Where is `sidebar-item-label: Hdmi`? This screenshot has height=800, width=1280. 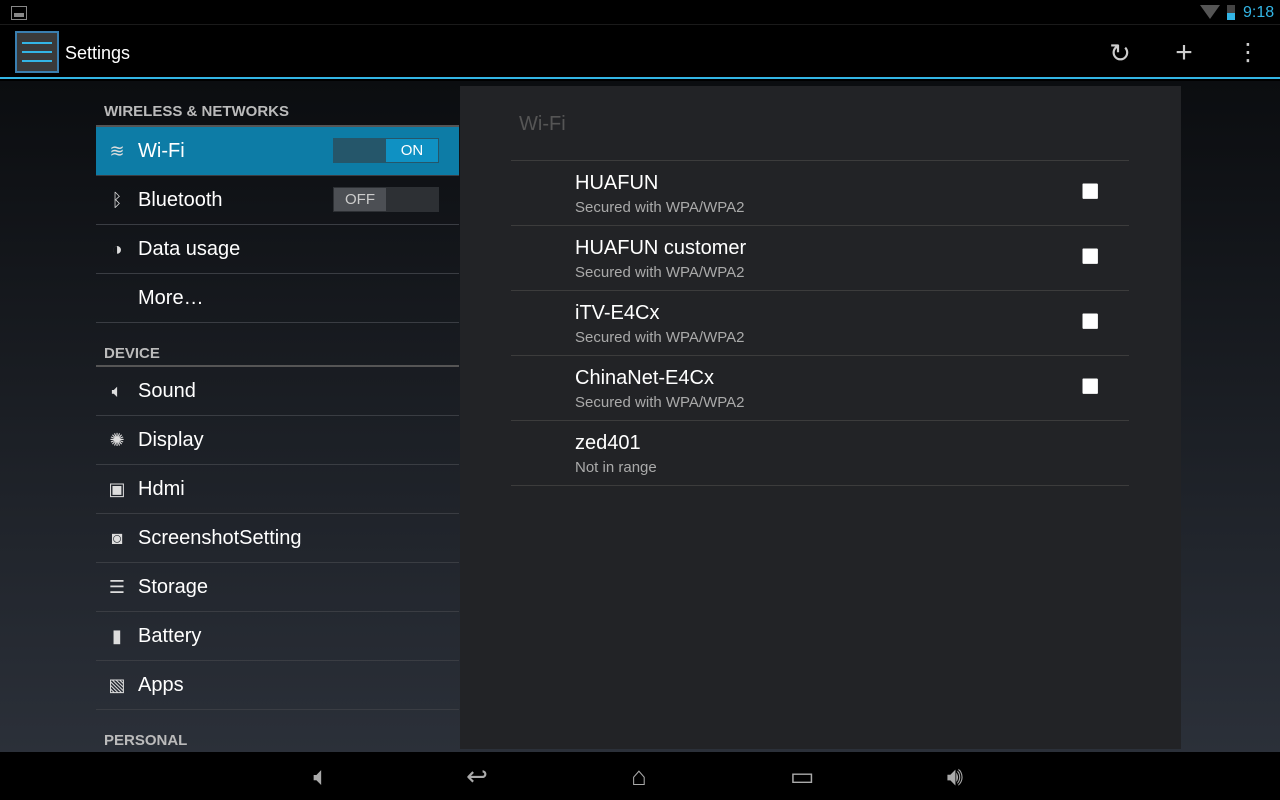 sidebar-item-label: Hdmi is located at coordinates (161, 488).